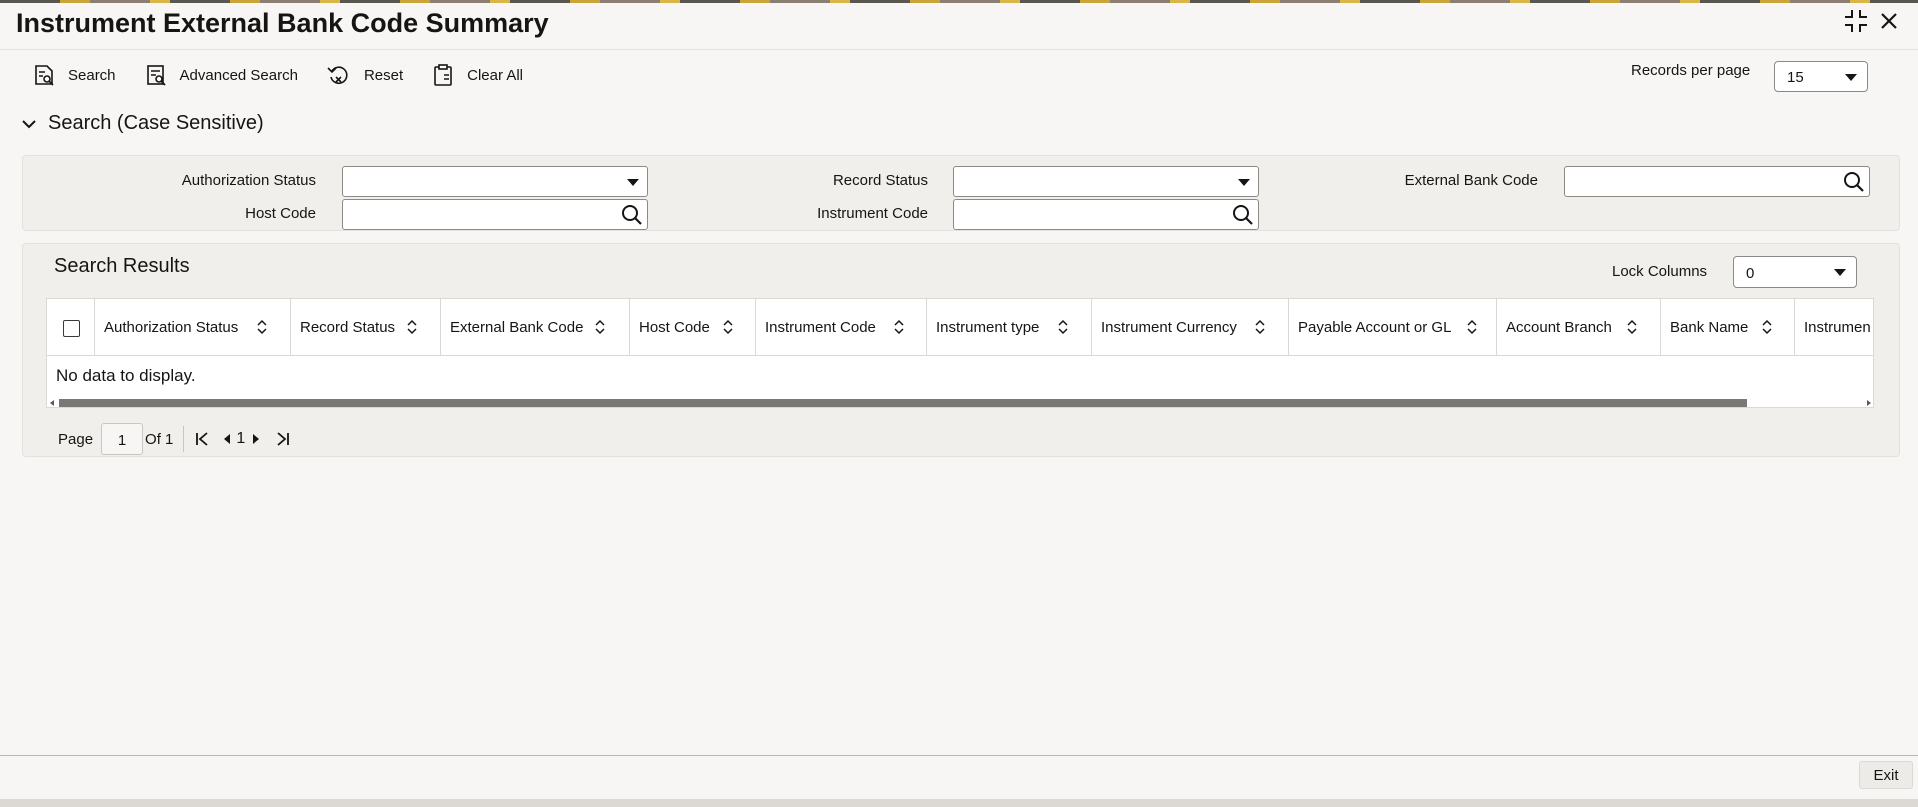 The width and height of the screenshot is (1918, 807). Describe the element at coordinates (959, 755) in the screenshot. I see `footer-divider` at that location.